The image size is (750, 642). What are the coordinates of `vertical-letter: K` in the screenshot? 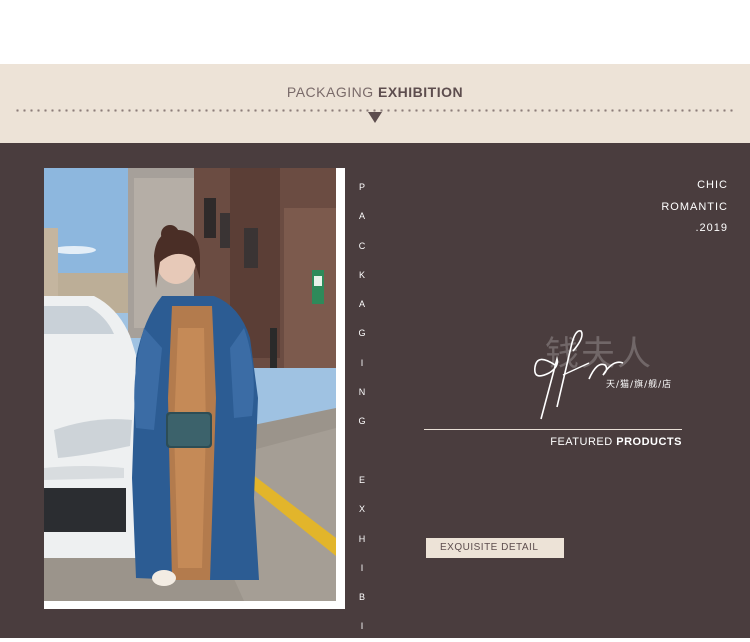 It's located at (361, 274).